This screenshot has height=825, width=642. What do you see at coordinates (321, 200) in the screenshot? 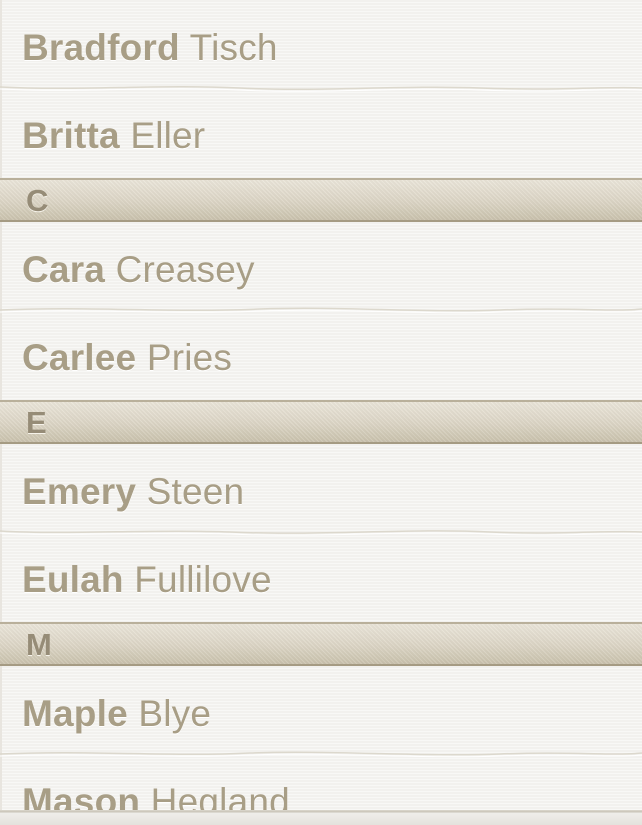
I see `section-header-c: C` at bounding box center [321, 200].